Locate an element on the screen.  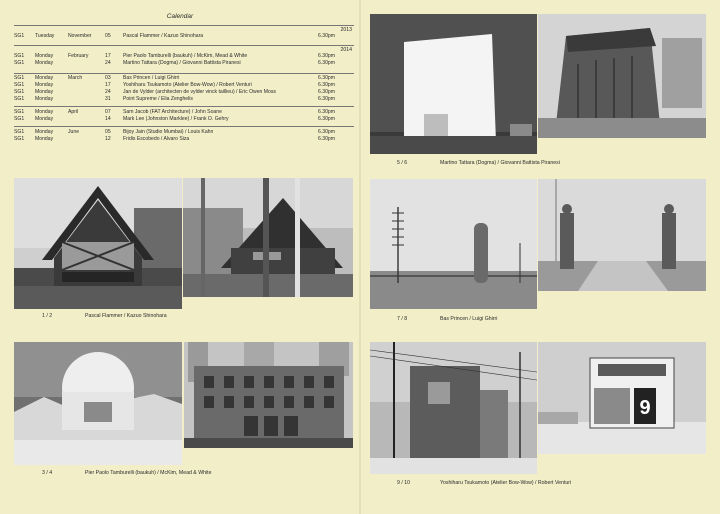
photo-atelier-bow-wow-house is located at coordinates (453, 408).